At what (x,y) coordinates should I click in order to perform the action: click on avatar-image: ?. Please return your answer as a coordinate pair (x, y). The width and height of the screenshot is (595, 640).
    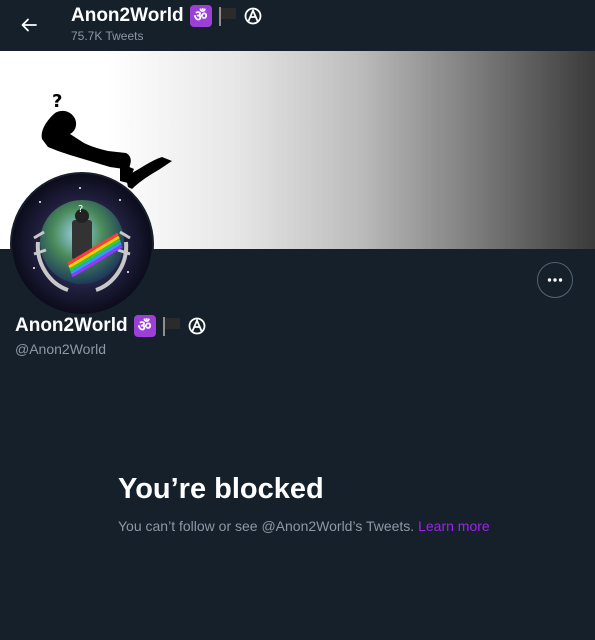
    Looking at the image, I should click on (82, 244).